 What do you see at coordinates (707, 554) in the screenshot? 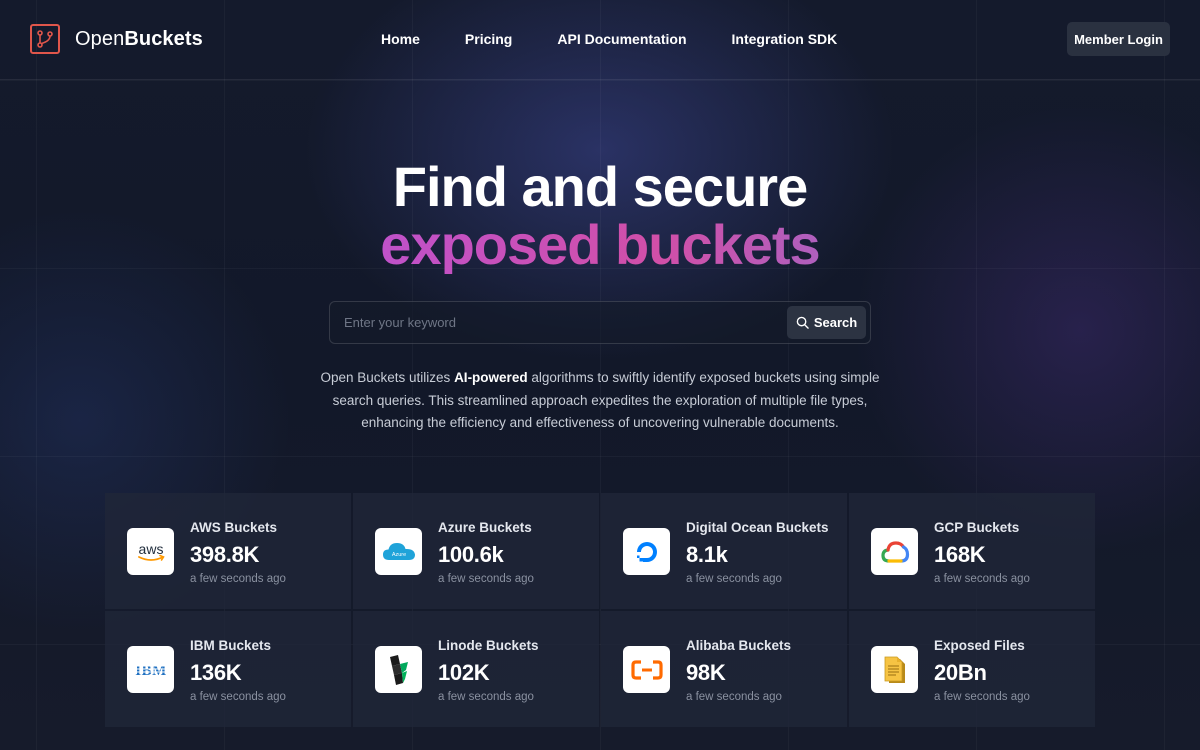
I see `stat-value: 8.1k` at bounding box center [707, 554].